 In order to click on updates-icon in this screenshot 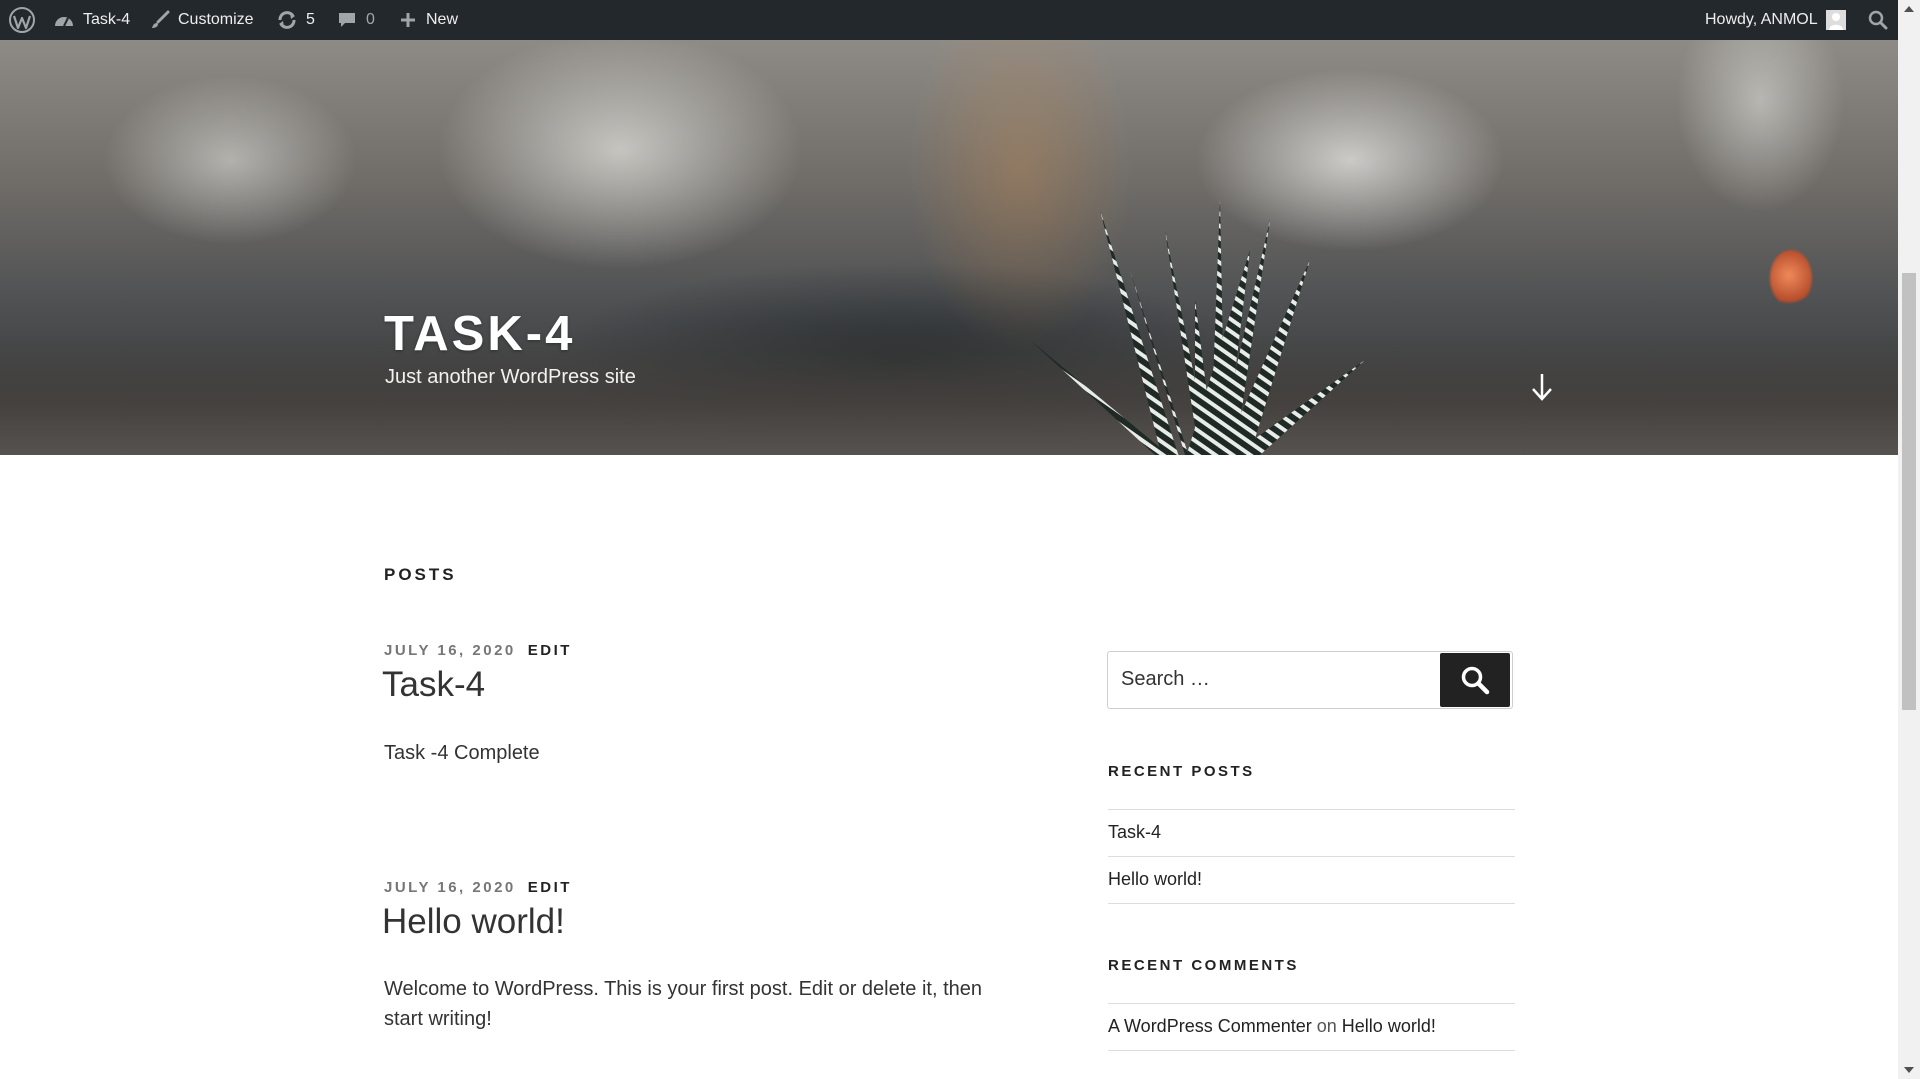, I will do `click(287, 20)`.